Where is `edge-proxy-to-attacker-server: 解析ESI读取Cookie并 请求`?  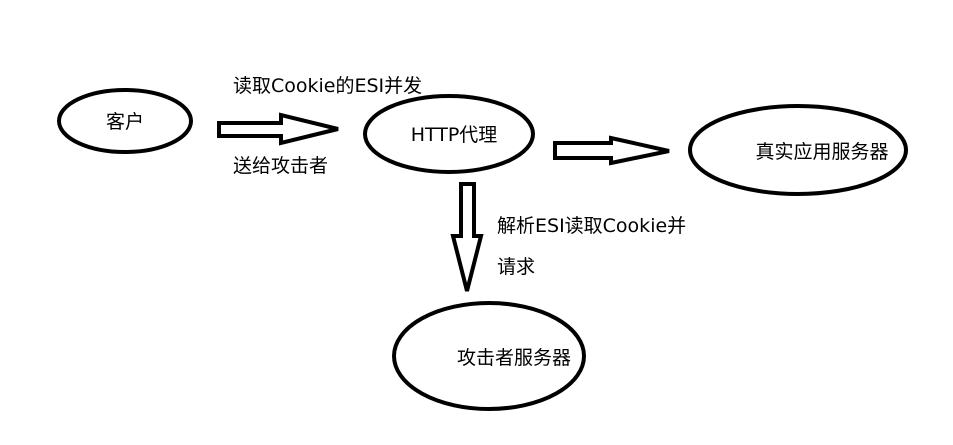
edge-proxy-to-attacker-server: 解析ESI读取Cookie并 请求 is located at coordinates (568, 237).